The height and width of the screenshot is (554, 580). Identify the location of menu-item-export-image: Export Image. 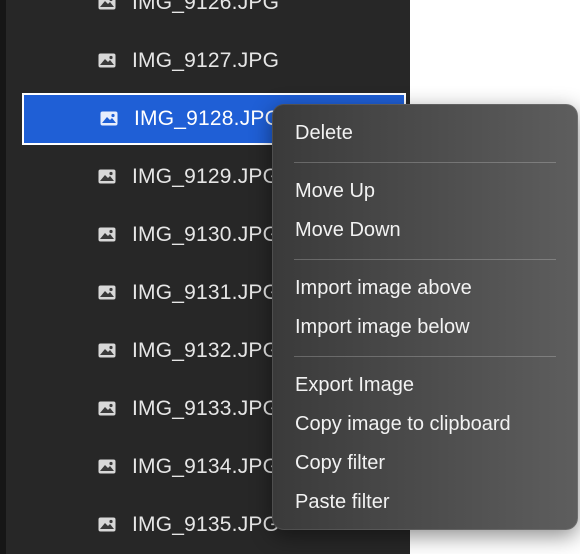
(425, 385).